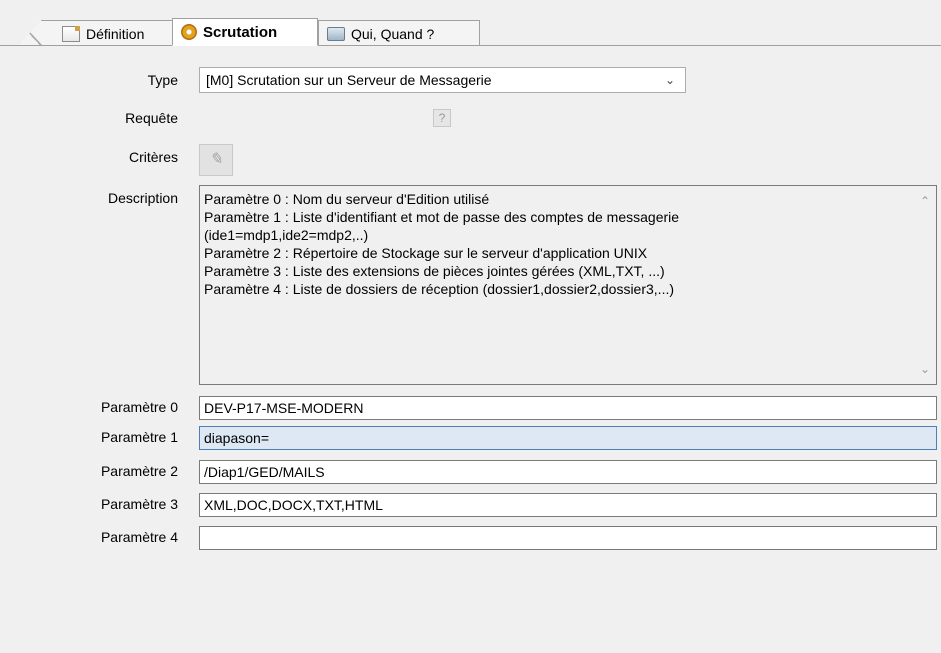 This screenshot has width=941, height=653. What do you see at coordinates (470, 45) in the screenshot?
I see `tab-divider` at bounding box center [470, 45].